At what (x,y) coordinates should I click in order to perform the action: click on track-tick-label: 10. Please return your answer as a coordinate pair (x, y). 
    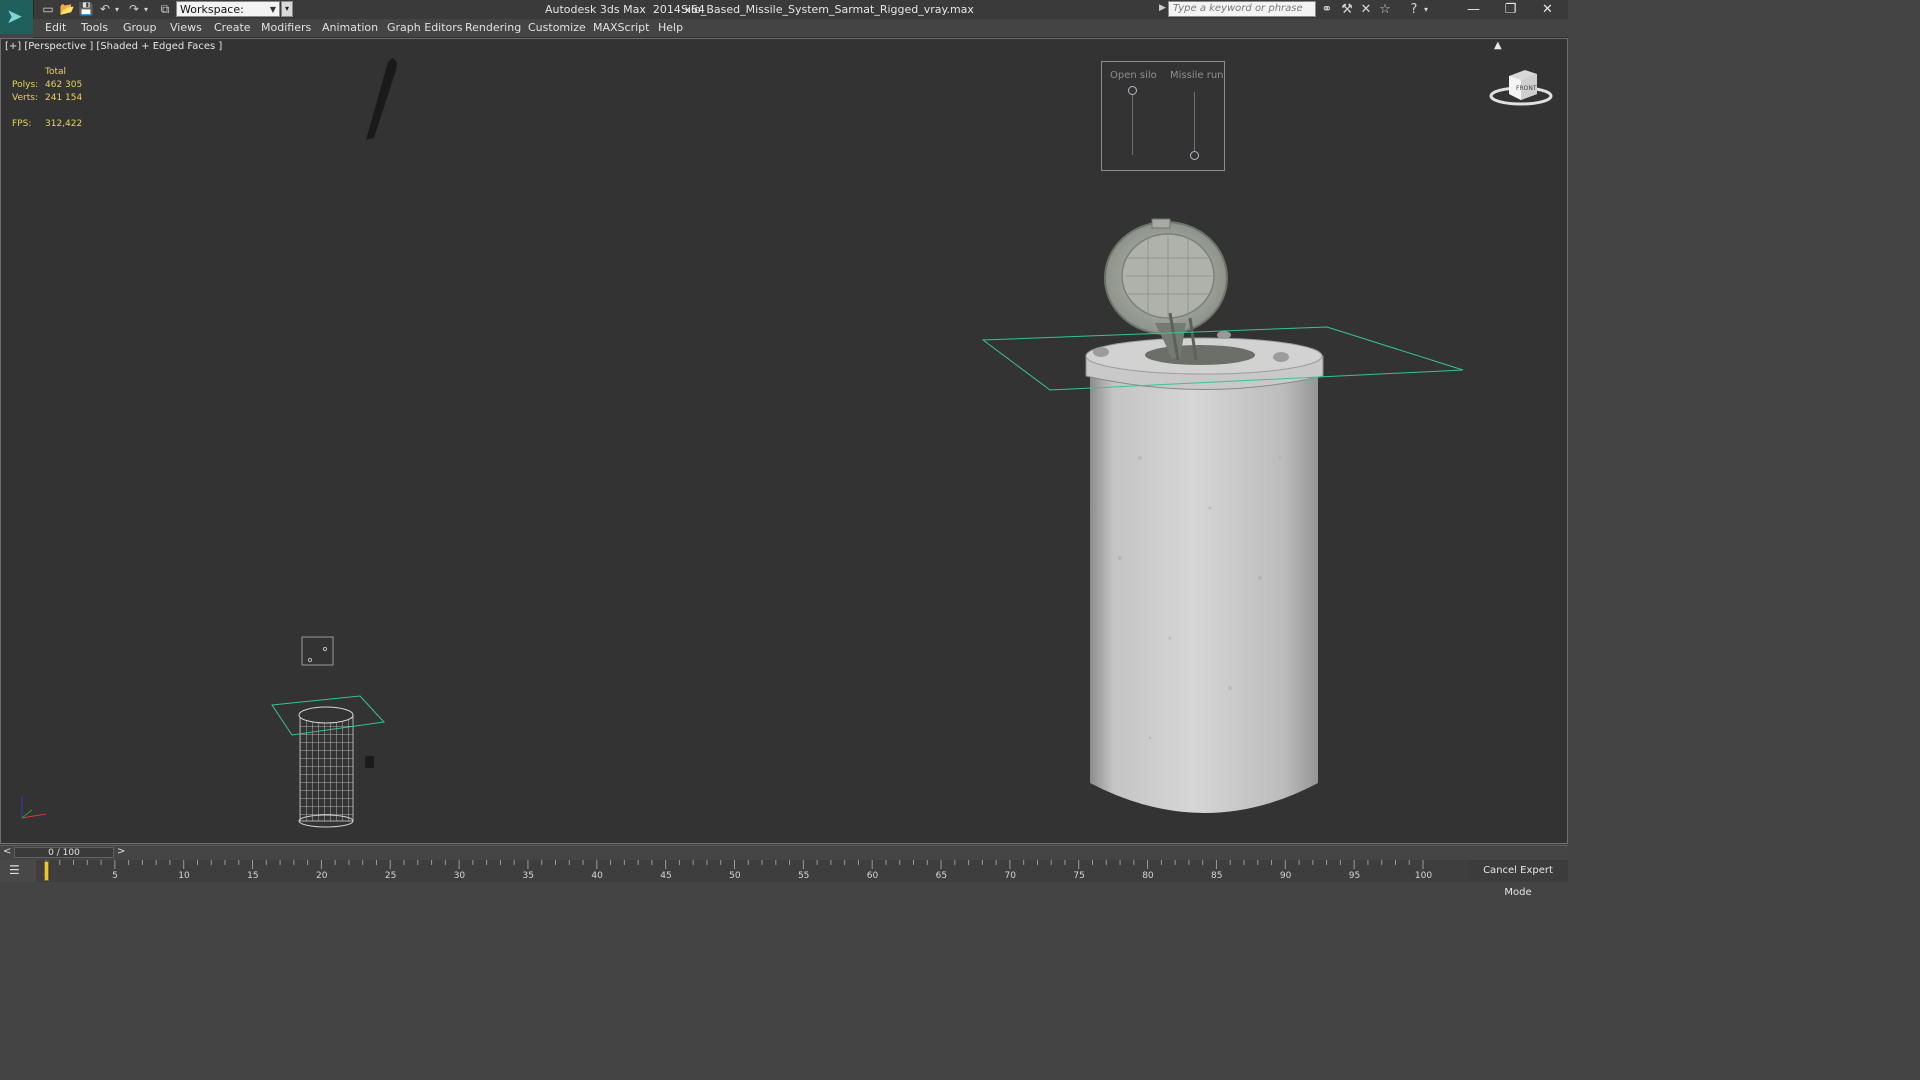
    Looking at the image, I should click on (184, 876).